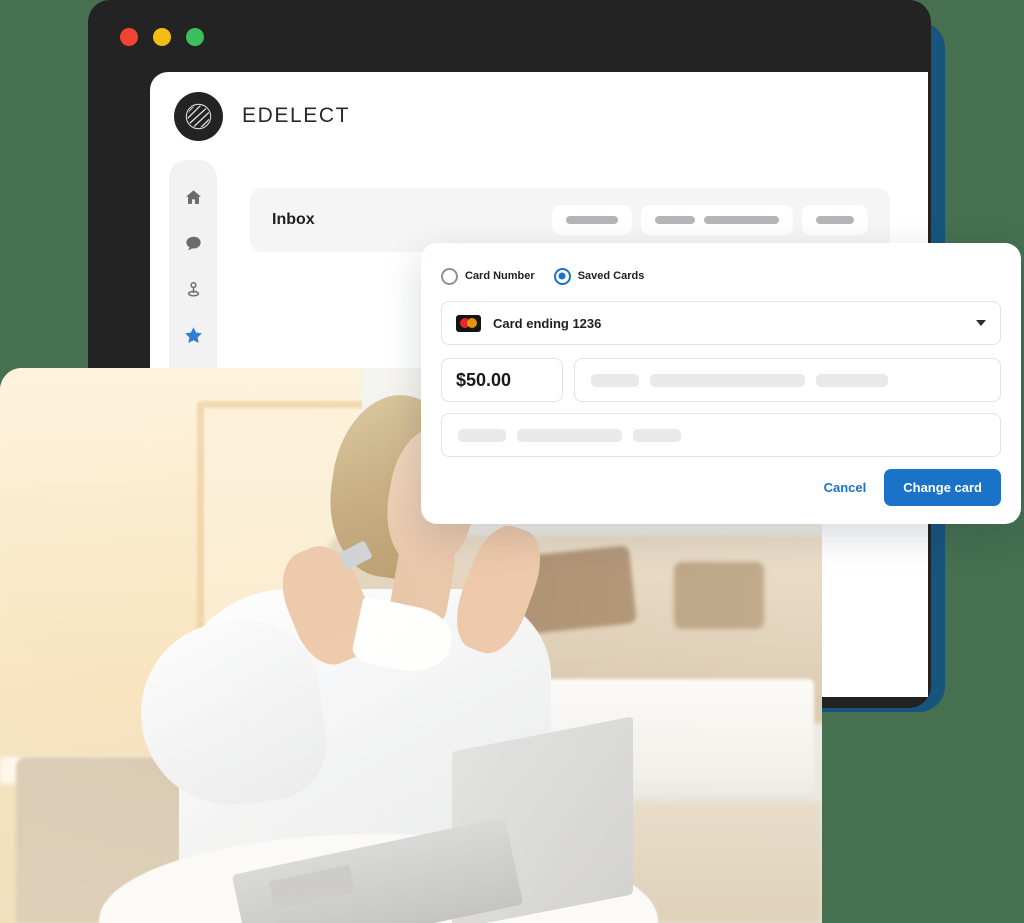 Image resolution: width=1024 pixels, height=923 pixels. What do you see at coordinates (193, 243) in the screenshot?
I see `sidebar-item-messages` at bounding box center [193, 243].